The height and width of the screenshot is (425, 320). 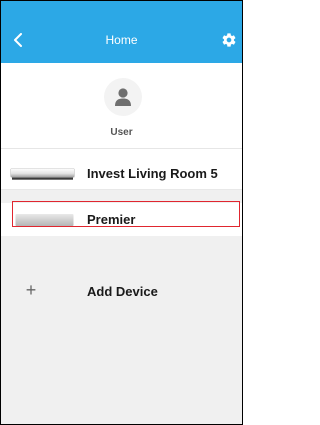 I want to click on back-button, so click(x=18, y=40).